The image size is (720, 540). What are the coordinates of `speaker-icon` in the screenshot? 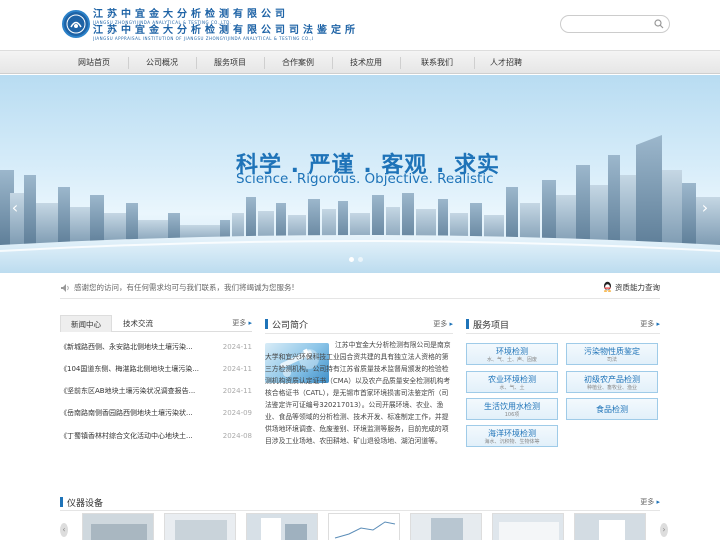 It's located at (65, 288).